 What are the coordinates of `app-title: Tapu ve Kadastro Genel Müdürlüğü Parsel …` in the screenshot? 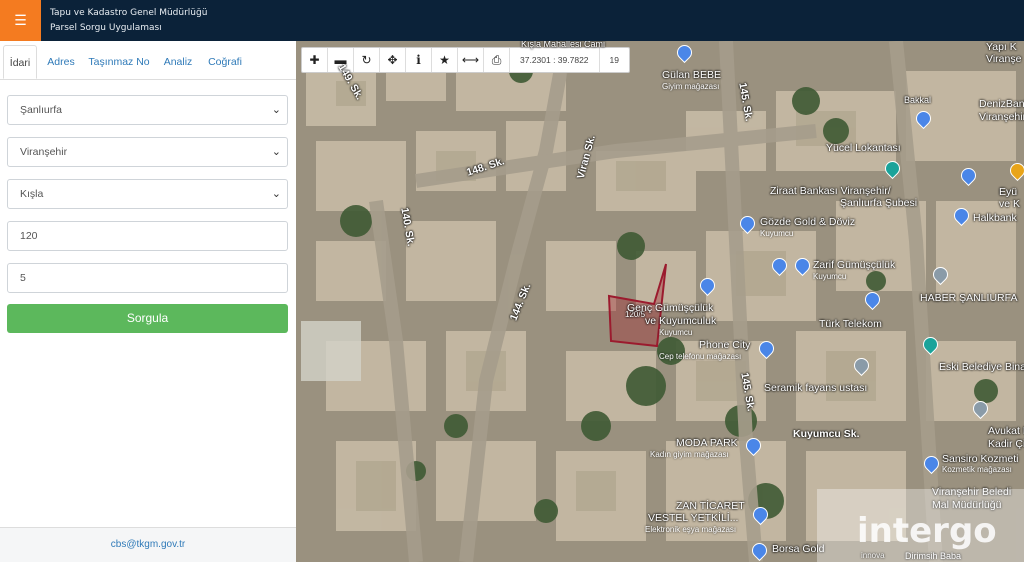 It's located at (128, 21).